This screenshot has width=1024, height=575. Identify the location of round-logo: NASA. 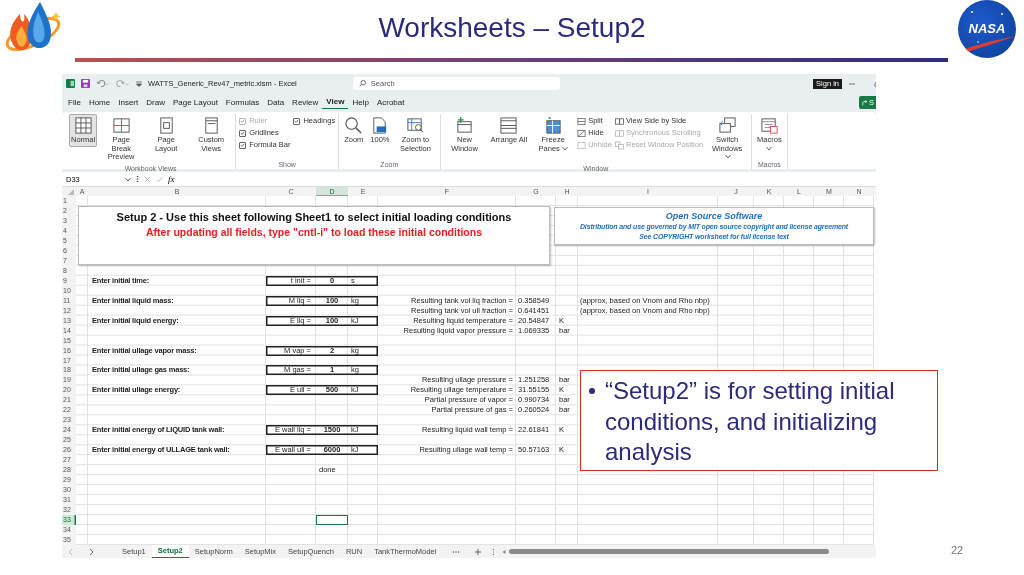
(987, 29).